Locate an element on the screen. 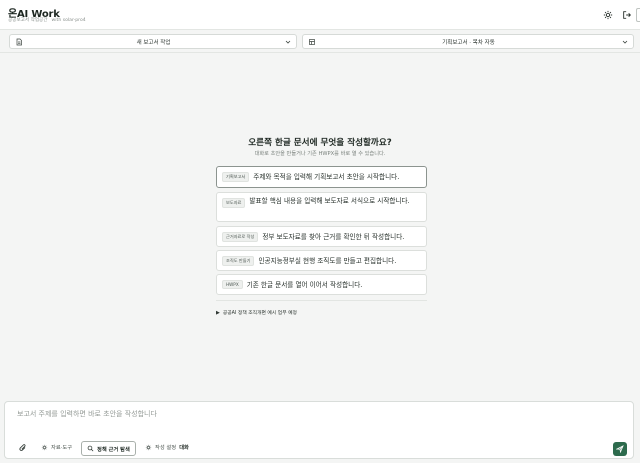 This screenshot has width=640, height=463. send-button is located at coordinates (620, 449).